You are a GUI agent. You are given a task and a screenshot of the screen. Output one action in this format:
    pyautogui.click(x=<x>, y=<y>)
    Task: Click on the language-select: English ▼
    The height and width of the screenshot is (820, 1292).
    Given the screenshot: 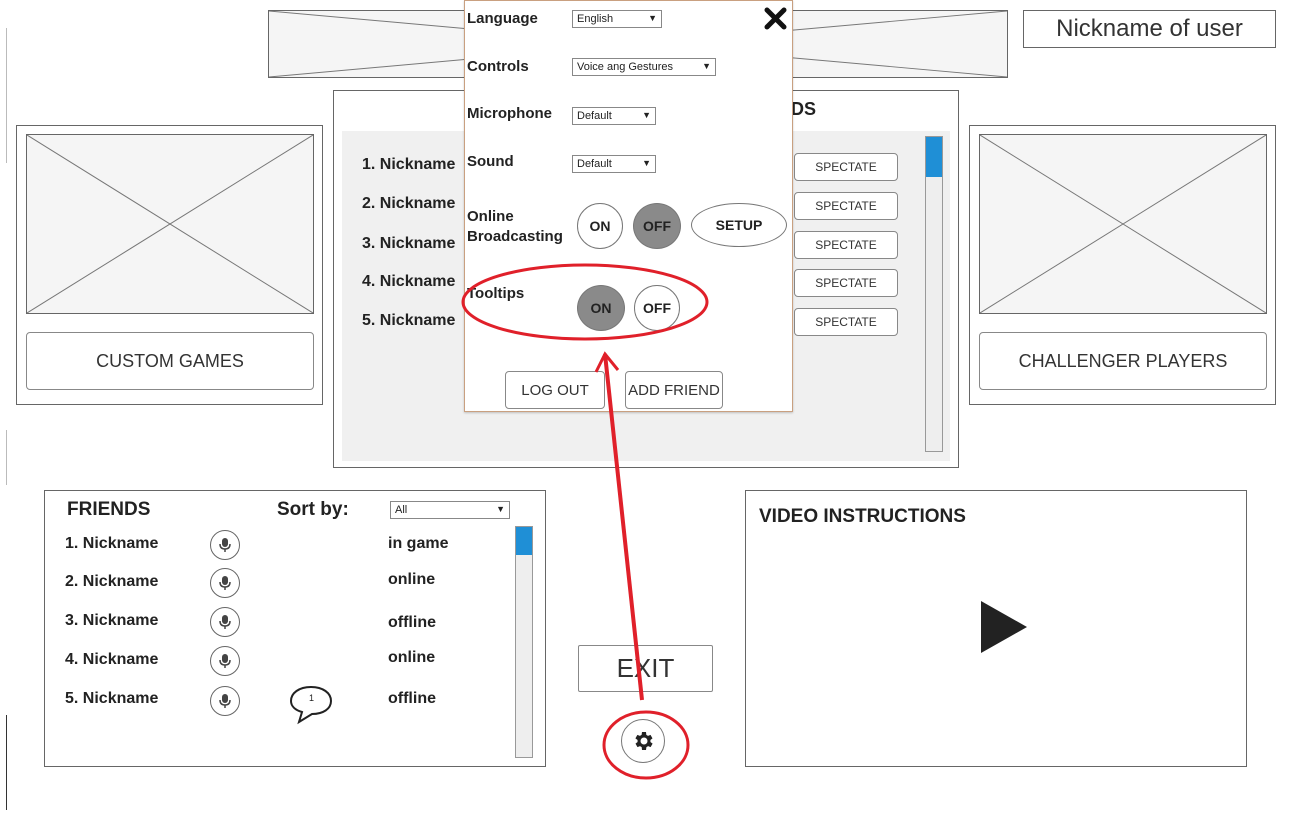 What is the action you would take?
    pyautogui.click(x=617, y=19)
    